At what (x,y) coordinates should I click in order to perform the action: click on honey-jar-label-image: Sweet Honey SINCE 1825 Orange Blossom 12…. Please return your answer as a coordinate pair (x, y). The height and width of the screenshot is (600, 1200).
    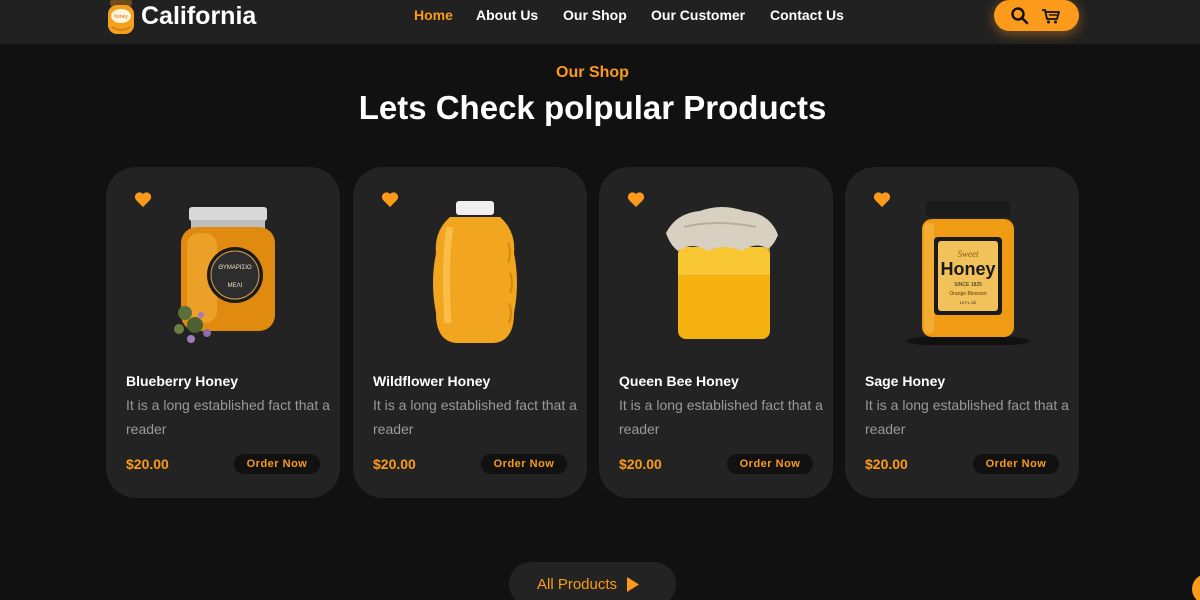
    Looking at the image, I should click on (968, 273).